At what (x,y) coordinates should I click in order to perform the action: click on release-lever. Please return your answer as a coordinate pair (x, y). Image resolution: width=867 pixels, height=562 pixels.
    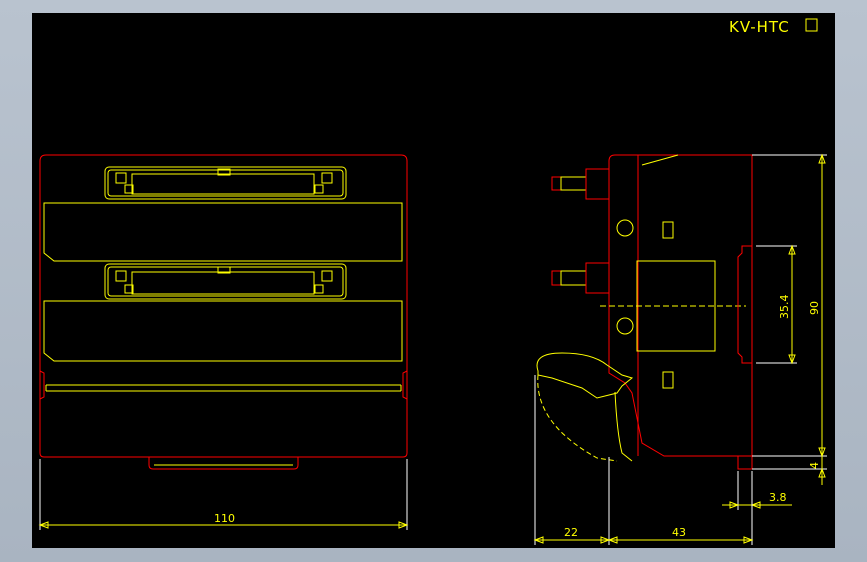
    Looking at the image, I should click on (585, 407).